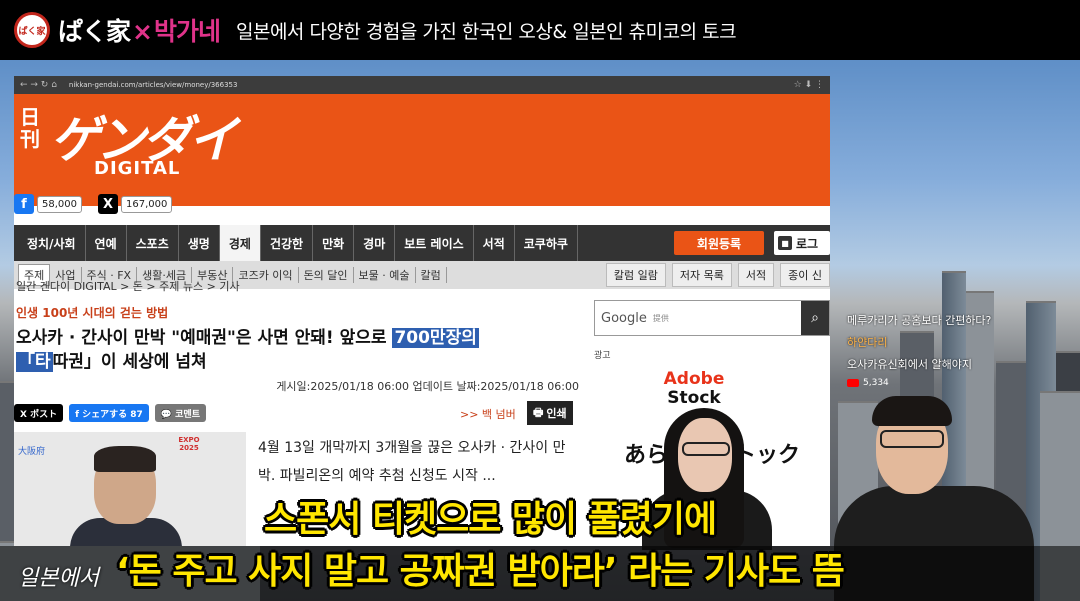  What do you see at coordinates (701, 275) in the screenshot?
I see `author-list-button: 저자 목록` at bounding box center [701, 275].